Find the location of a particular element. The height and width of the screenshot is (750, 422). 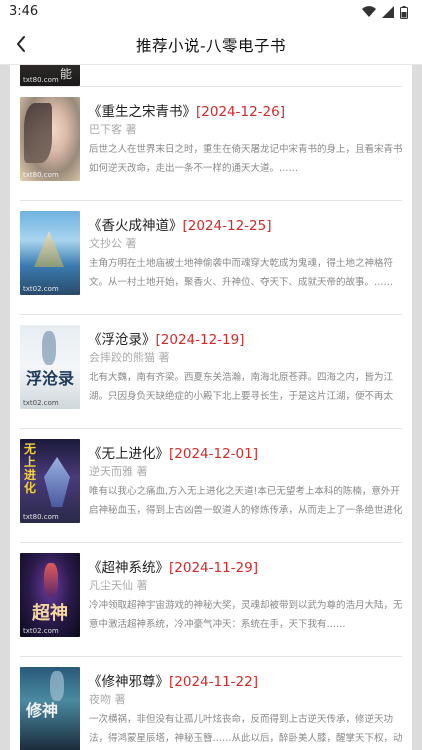

status-icons is located at coordinates (385, 12).